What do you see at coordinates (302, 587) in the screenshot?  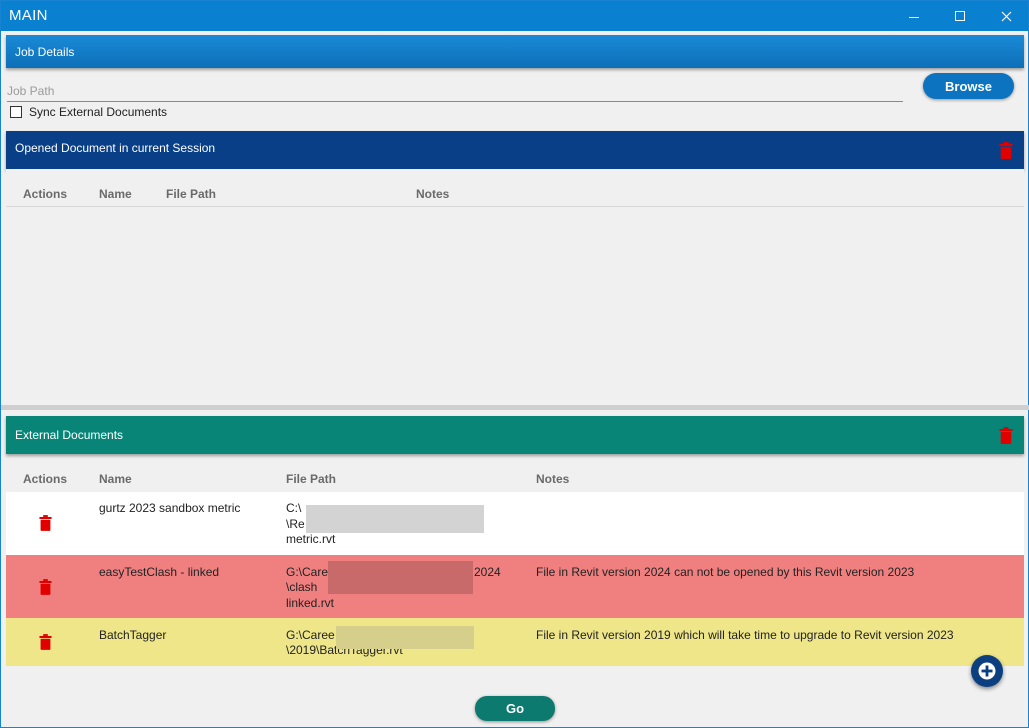 I see `file-path-line: \clash` at bounding box center [302, 587].